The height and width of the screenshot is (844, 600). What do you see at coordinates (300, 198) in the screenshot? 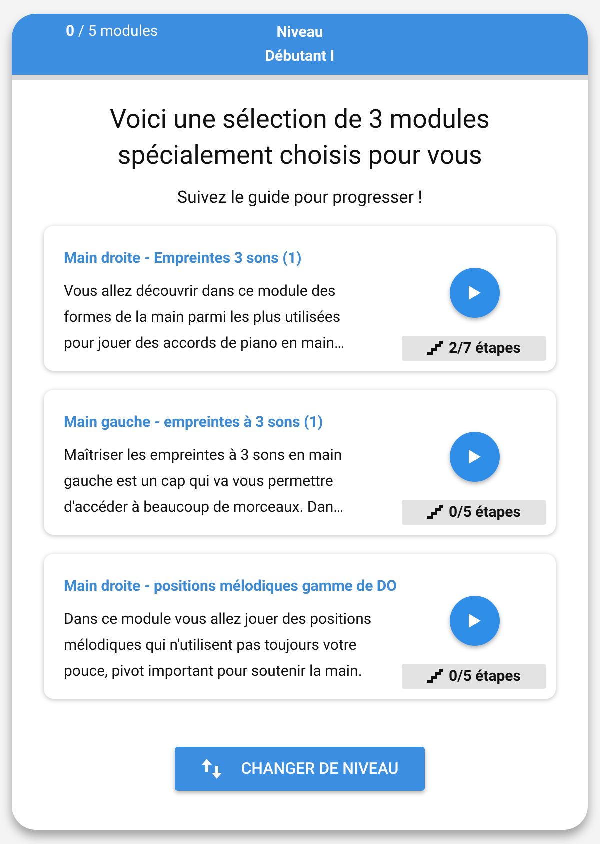
I see `subtitle: Suivez le guide pour progresser !` at bounding box center [300, 198].